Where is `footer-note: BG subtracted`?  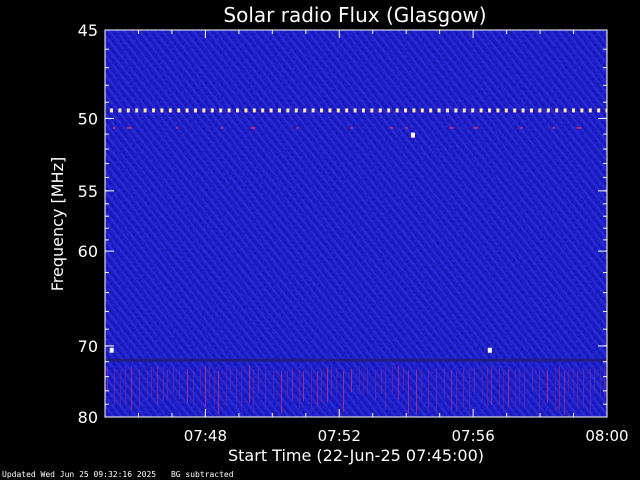
footer-note: BG subtracted is located at coordinates (202, 474).